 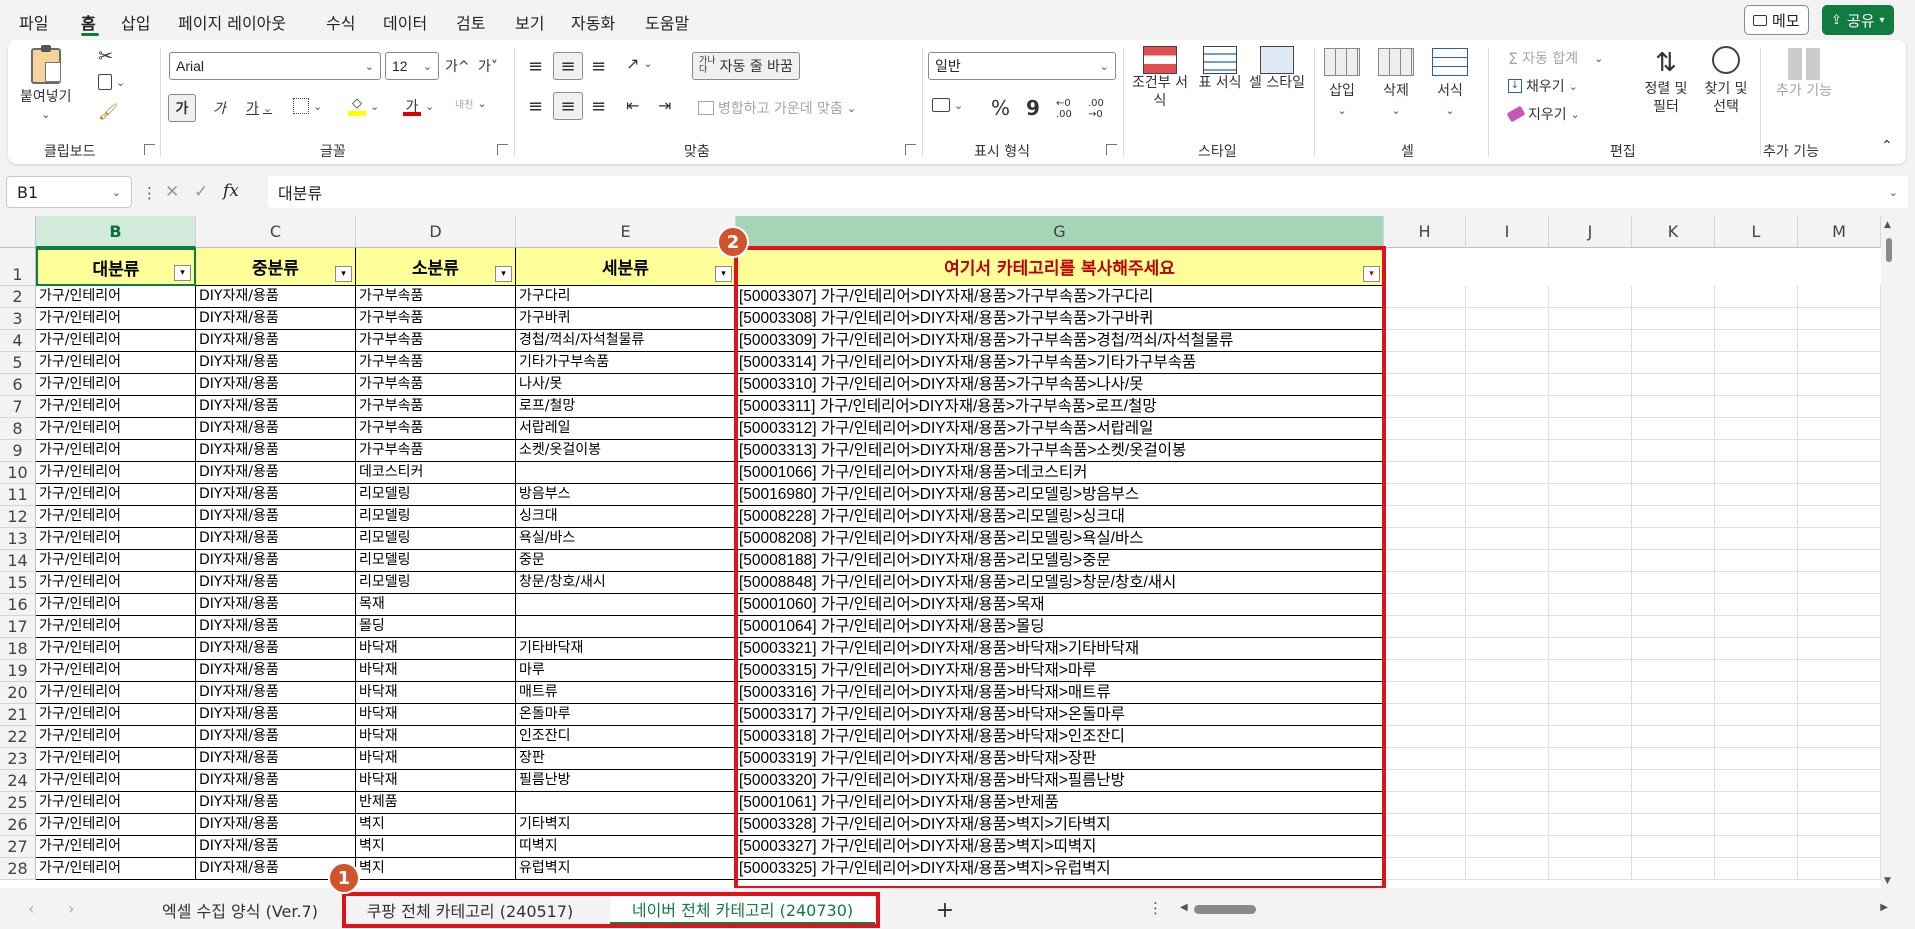 I want to click on align-right-button: ≡, so click(x=598, y=106).